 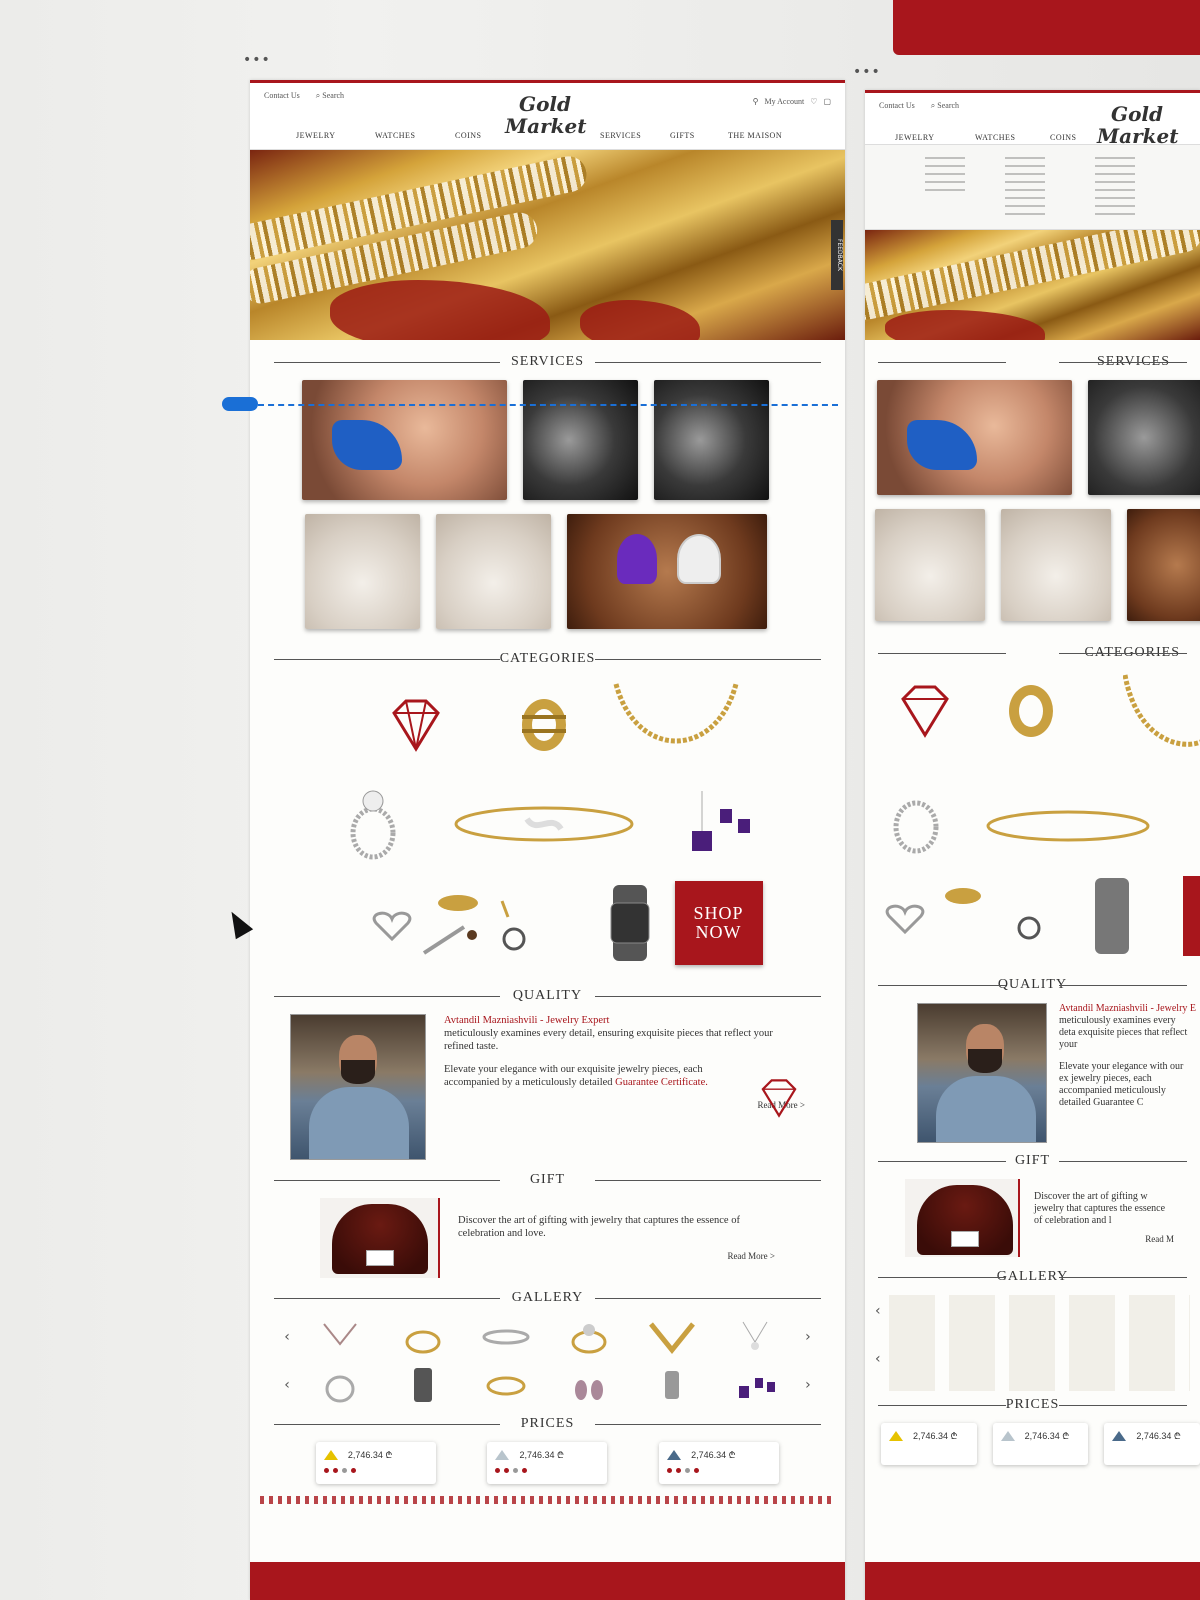 What do you see at coordinates (449, 924) in the screenshot?
I see `charms-icon` at bounding box center [449, 924].